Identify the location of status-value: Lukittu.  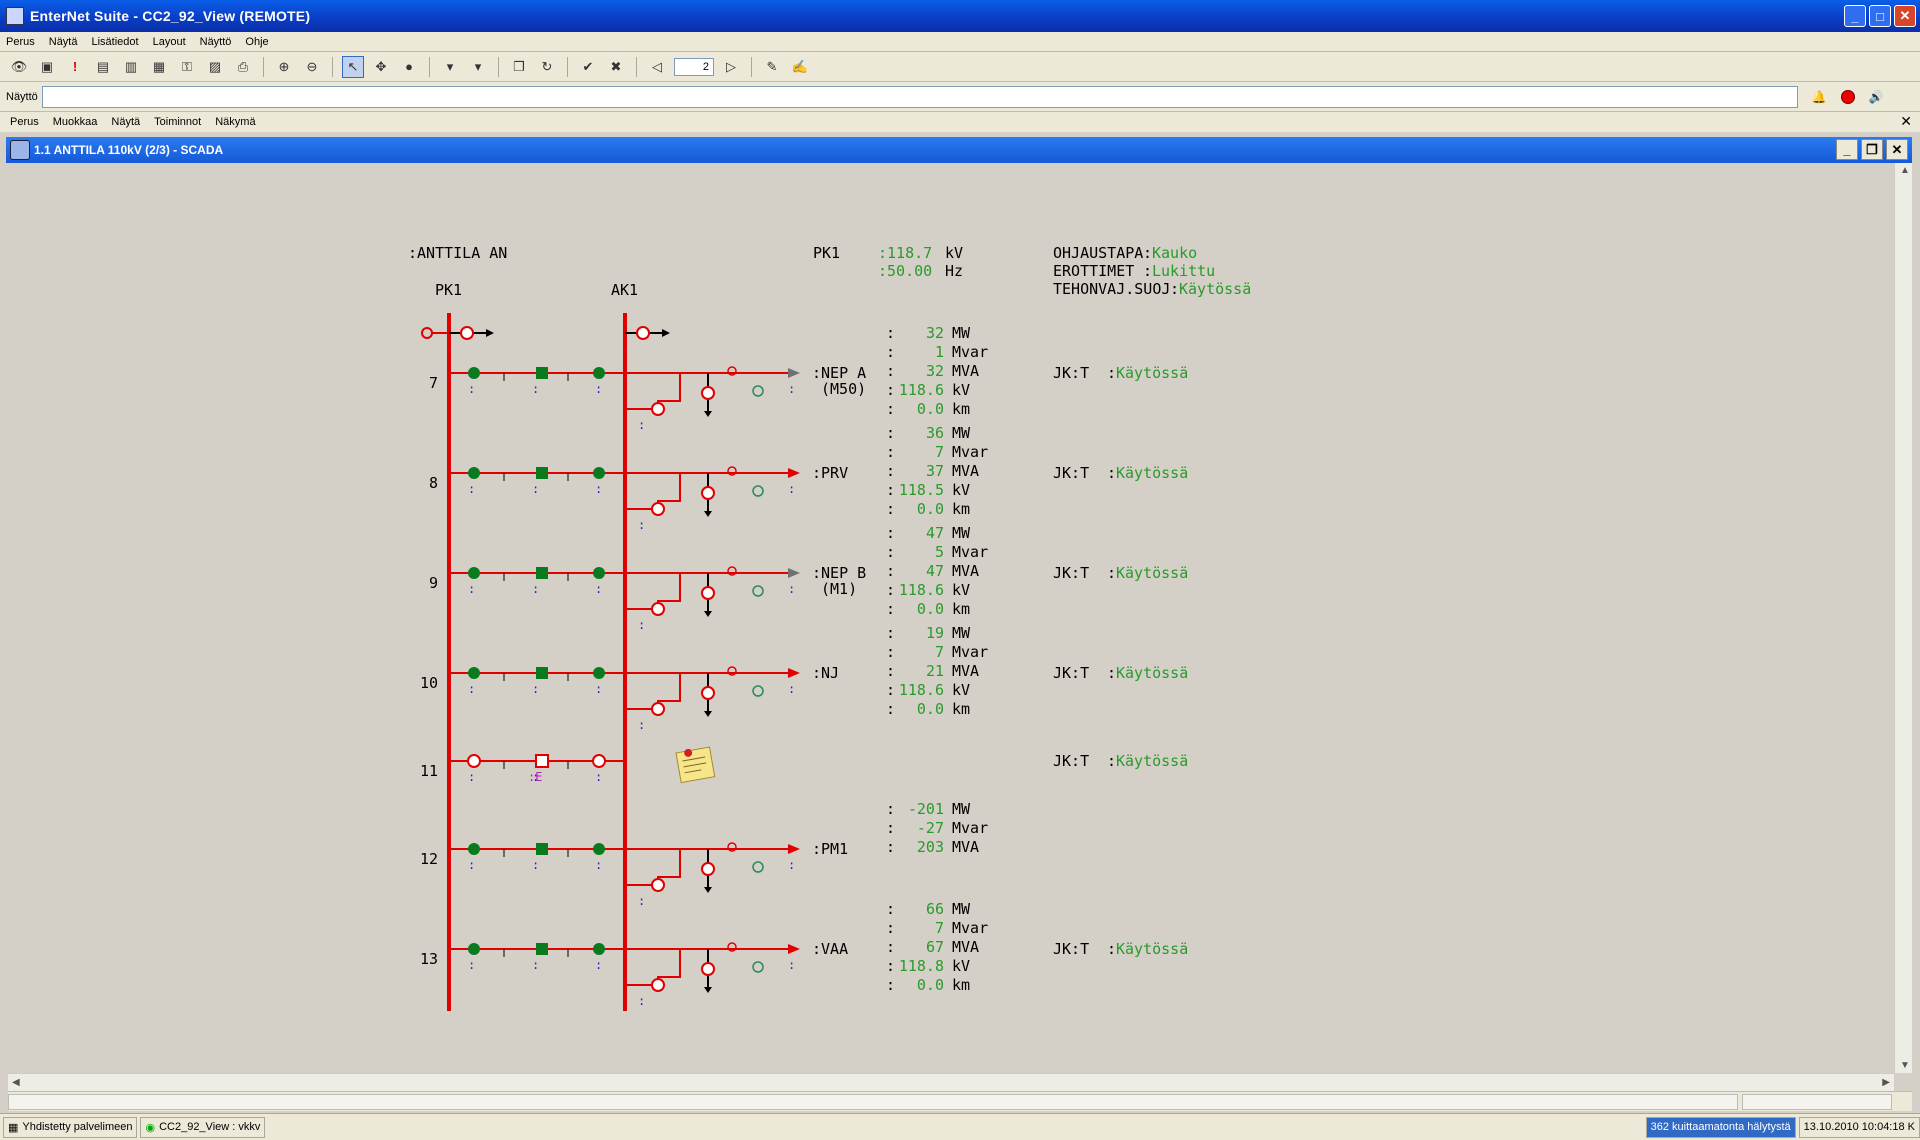
(1183, 271).